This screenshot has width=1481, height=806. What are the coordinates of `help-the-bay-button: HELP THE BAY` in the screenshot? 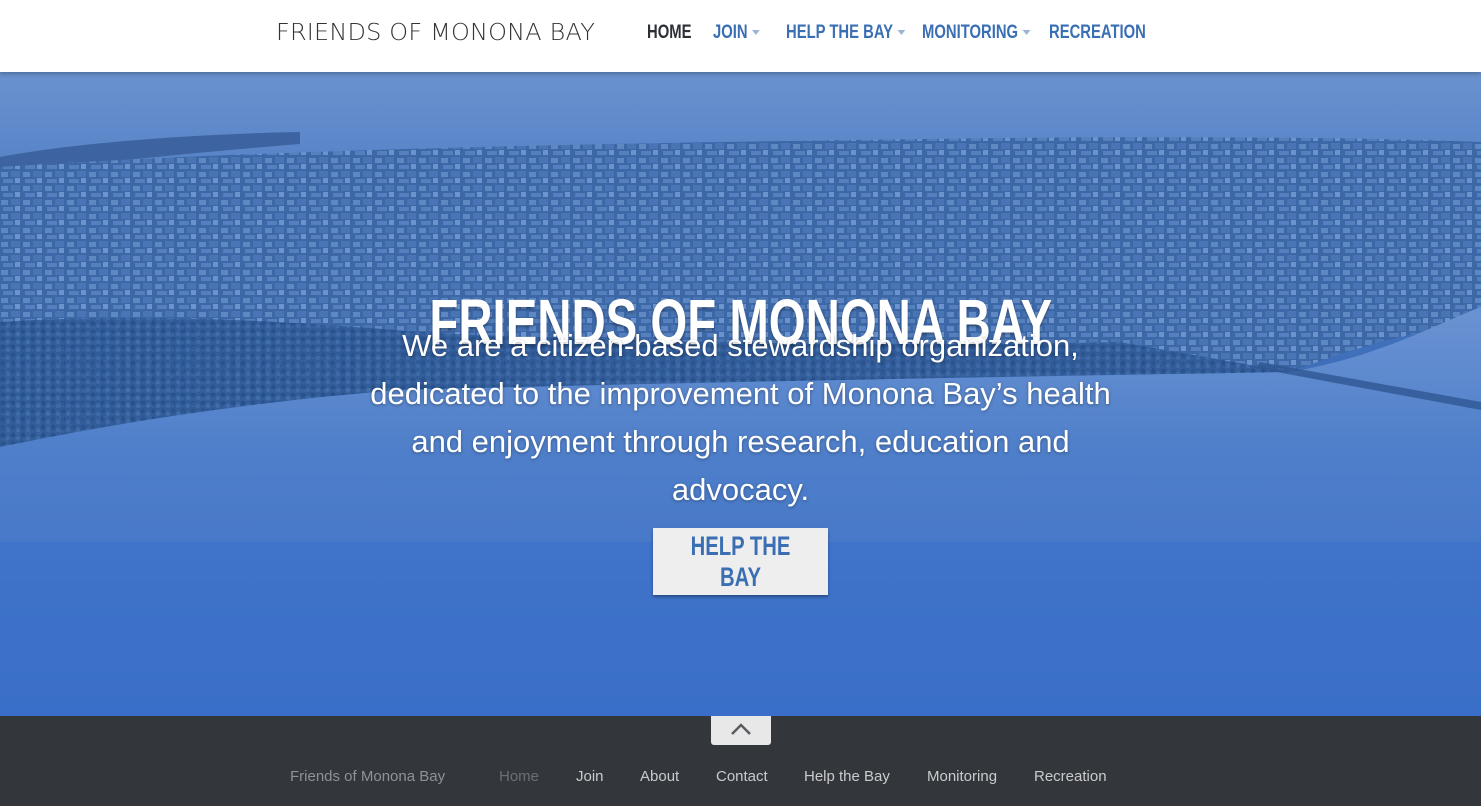 It's located at (740, 561).